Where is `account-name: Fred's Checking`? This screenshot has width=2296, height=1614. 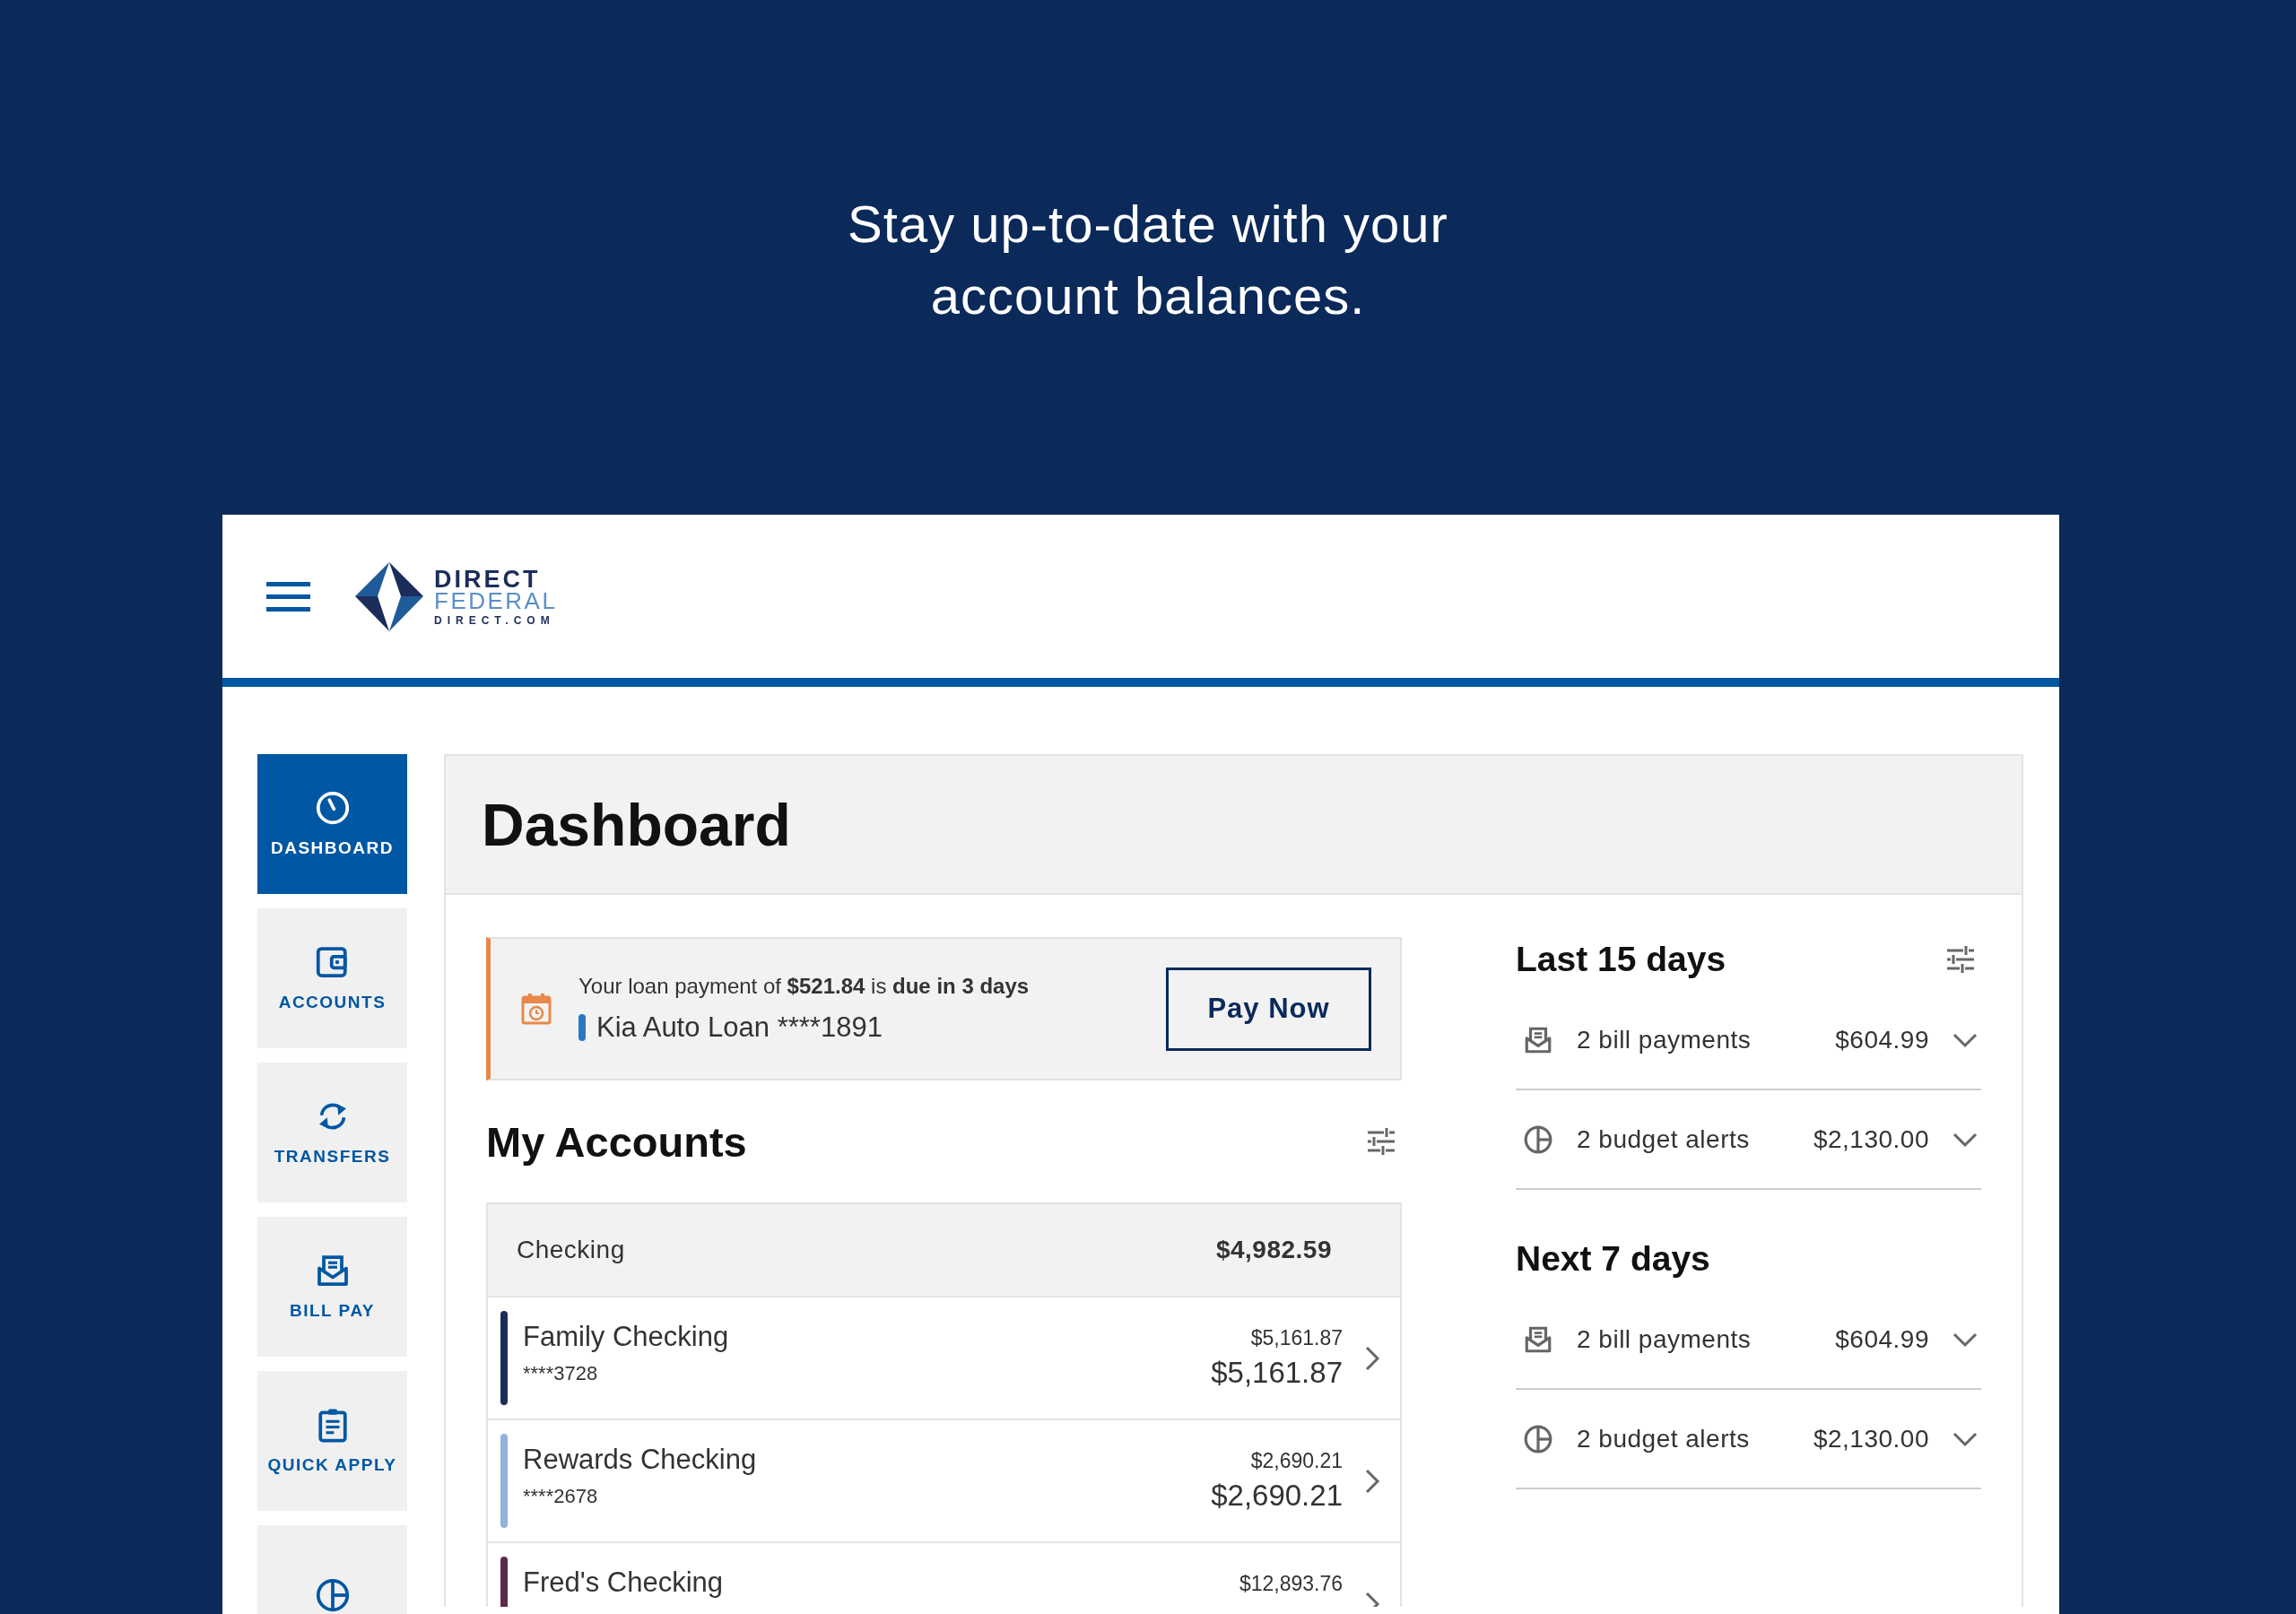
account-name: Fred's Checking is located at coordinates (623, 1582).